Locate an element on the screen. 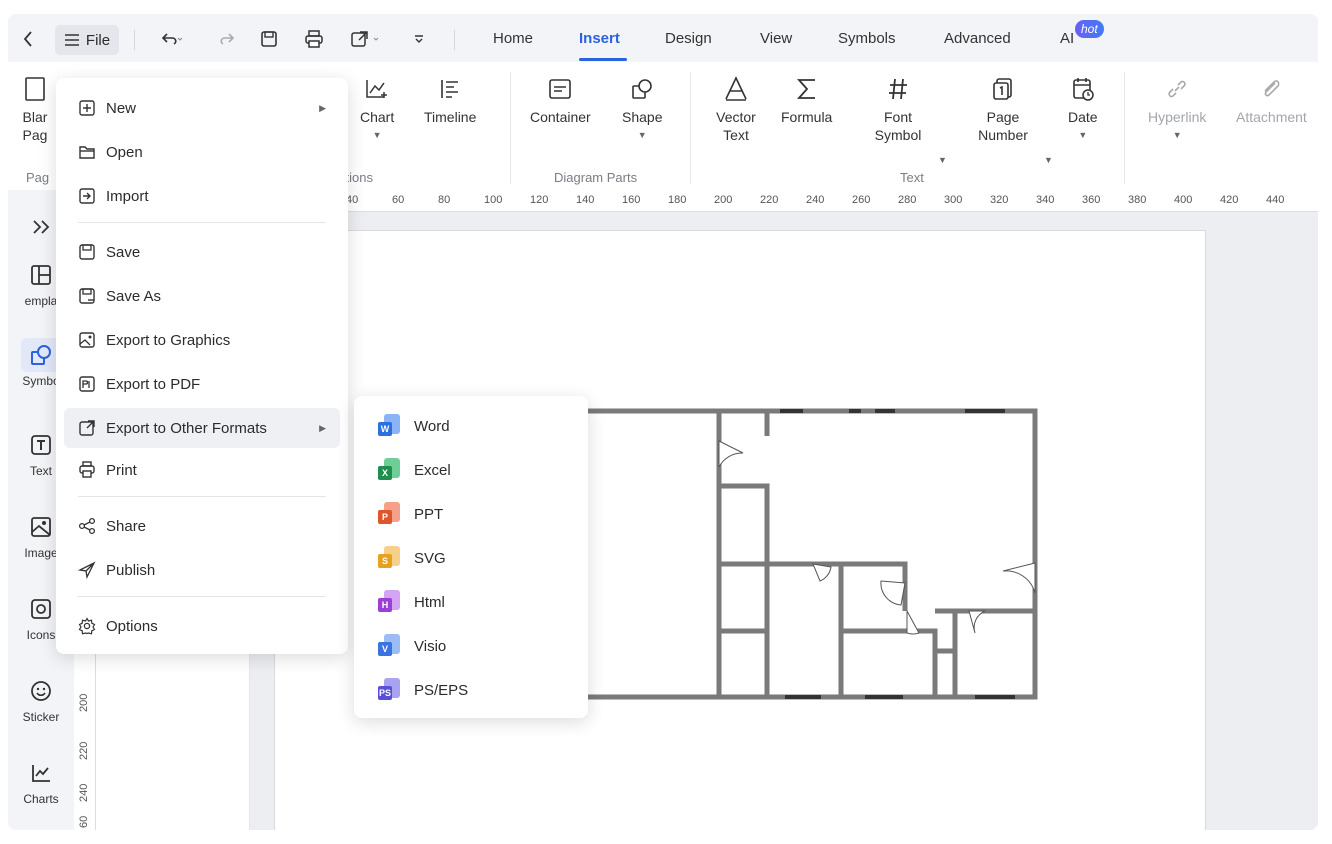 The height and width of the screenshot is (844, 1332). chart-button: Chart ▼ is located at coordinates (377, 109).